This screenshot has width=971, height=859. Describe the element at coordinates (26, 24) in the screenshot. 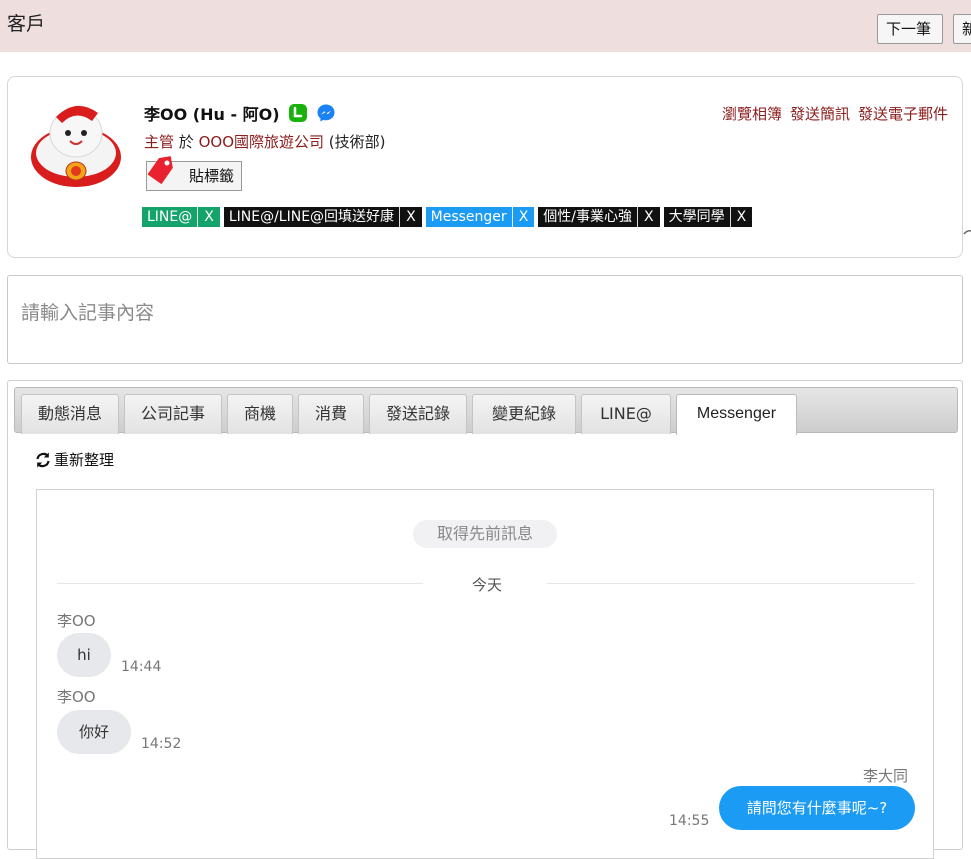

I see `page-title: 客戶` at that location.